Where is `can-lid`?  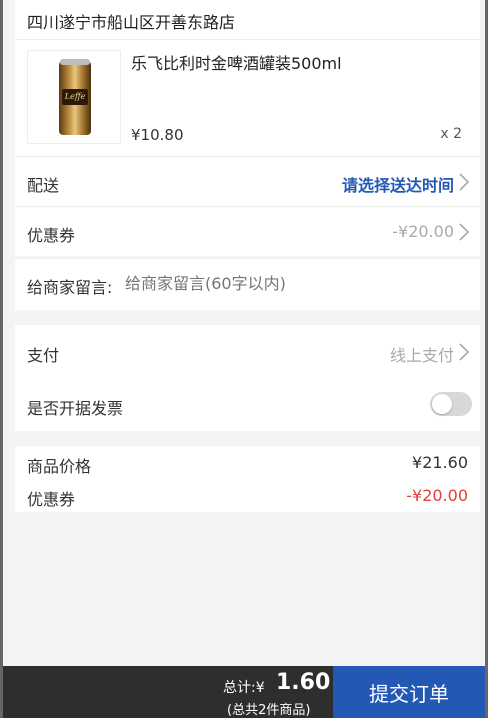
can-lid is located at coordinates (75, 62).